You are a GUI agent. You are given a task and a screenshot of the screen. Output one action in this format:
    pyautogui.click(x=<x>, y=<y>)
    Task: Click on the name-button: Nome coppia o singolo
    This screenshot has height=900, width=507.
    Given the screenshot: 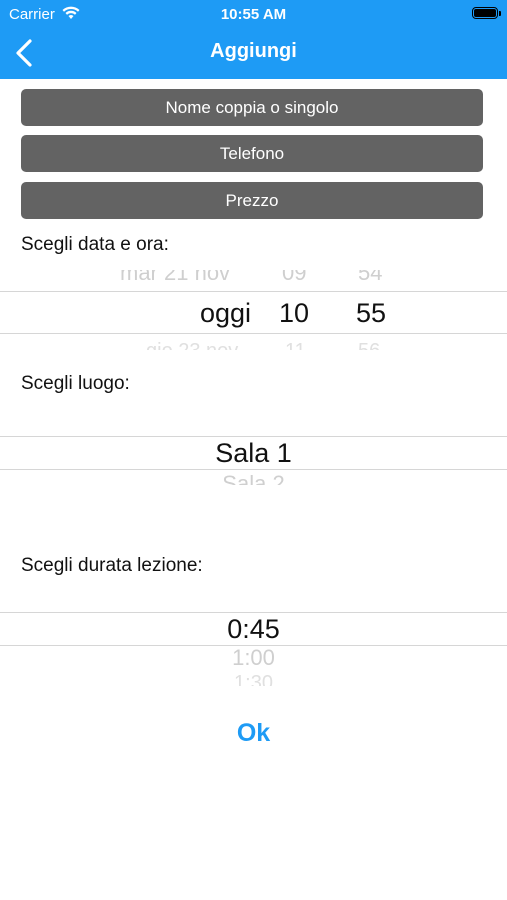 What is the action you would take?
    pyautogui.click(x=252, y=107)
    